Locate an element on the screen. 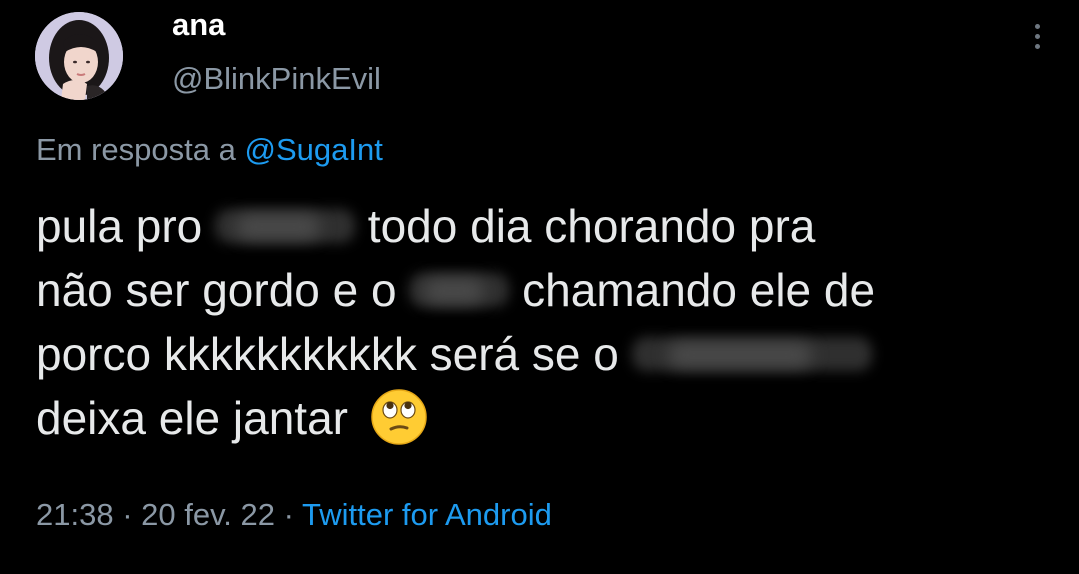 This screenshot has width=1079, height=574. tweet-time: 21:38 is located at coordinates (75, 514).